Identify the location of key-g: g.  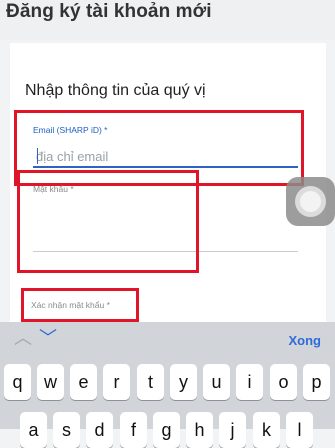
(166, 430).